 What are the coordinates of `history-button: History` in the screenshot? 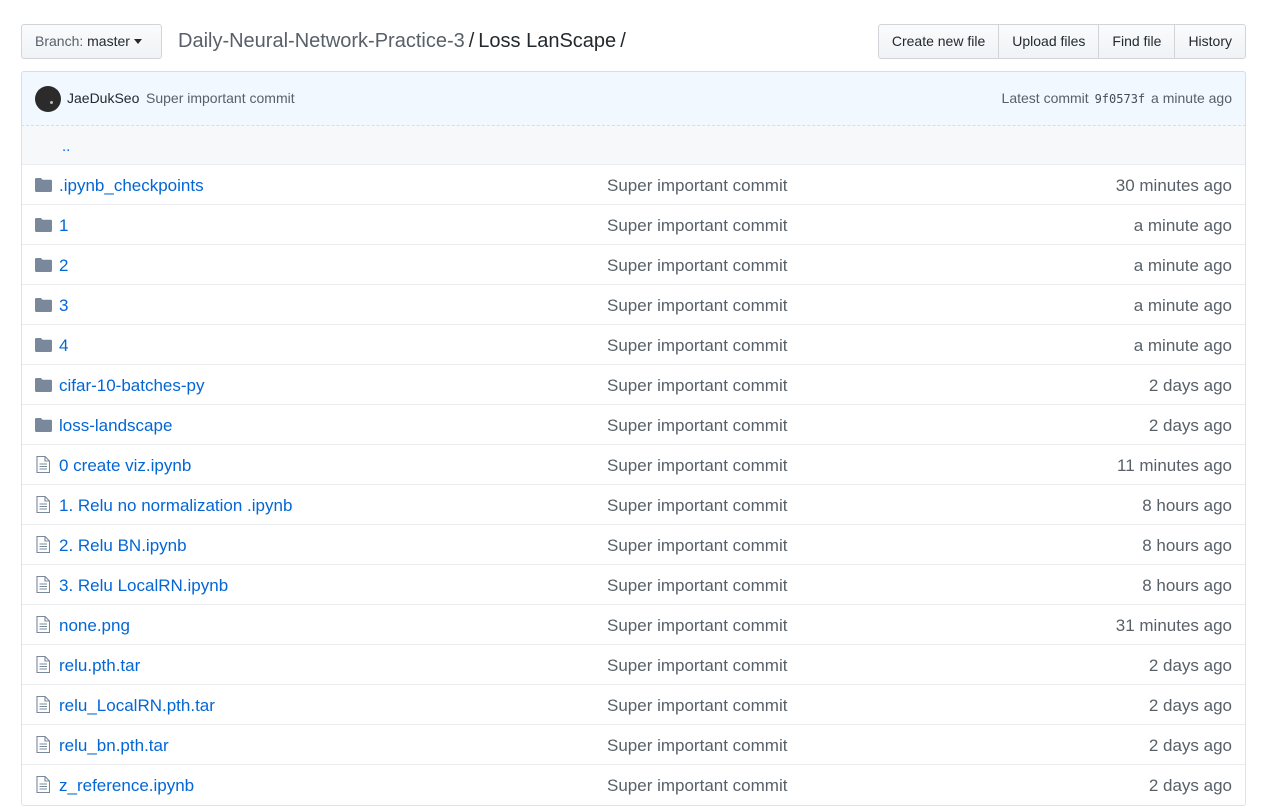 It's located at (1210, 41).